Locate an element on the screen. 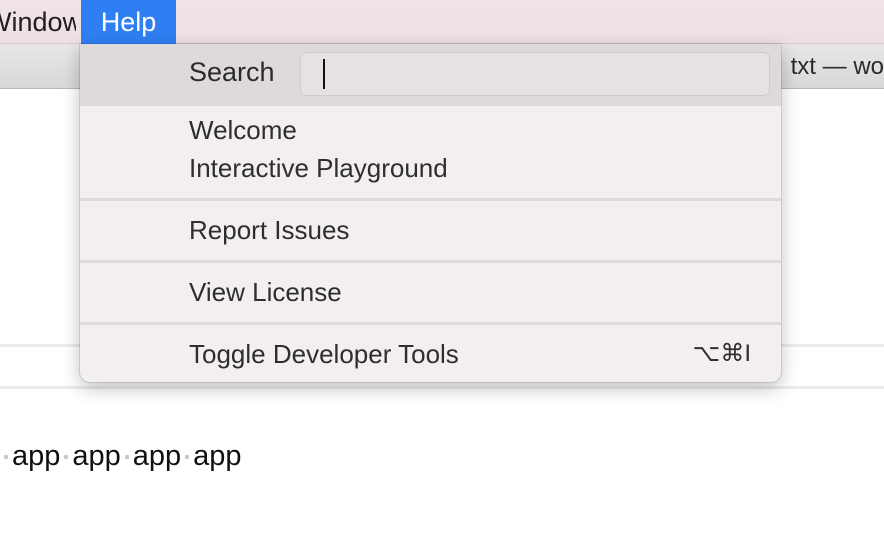  menubar-window-label: Window is located at coordinates (38, 22).